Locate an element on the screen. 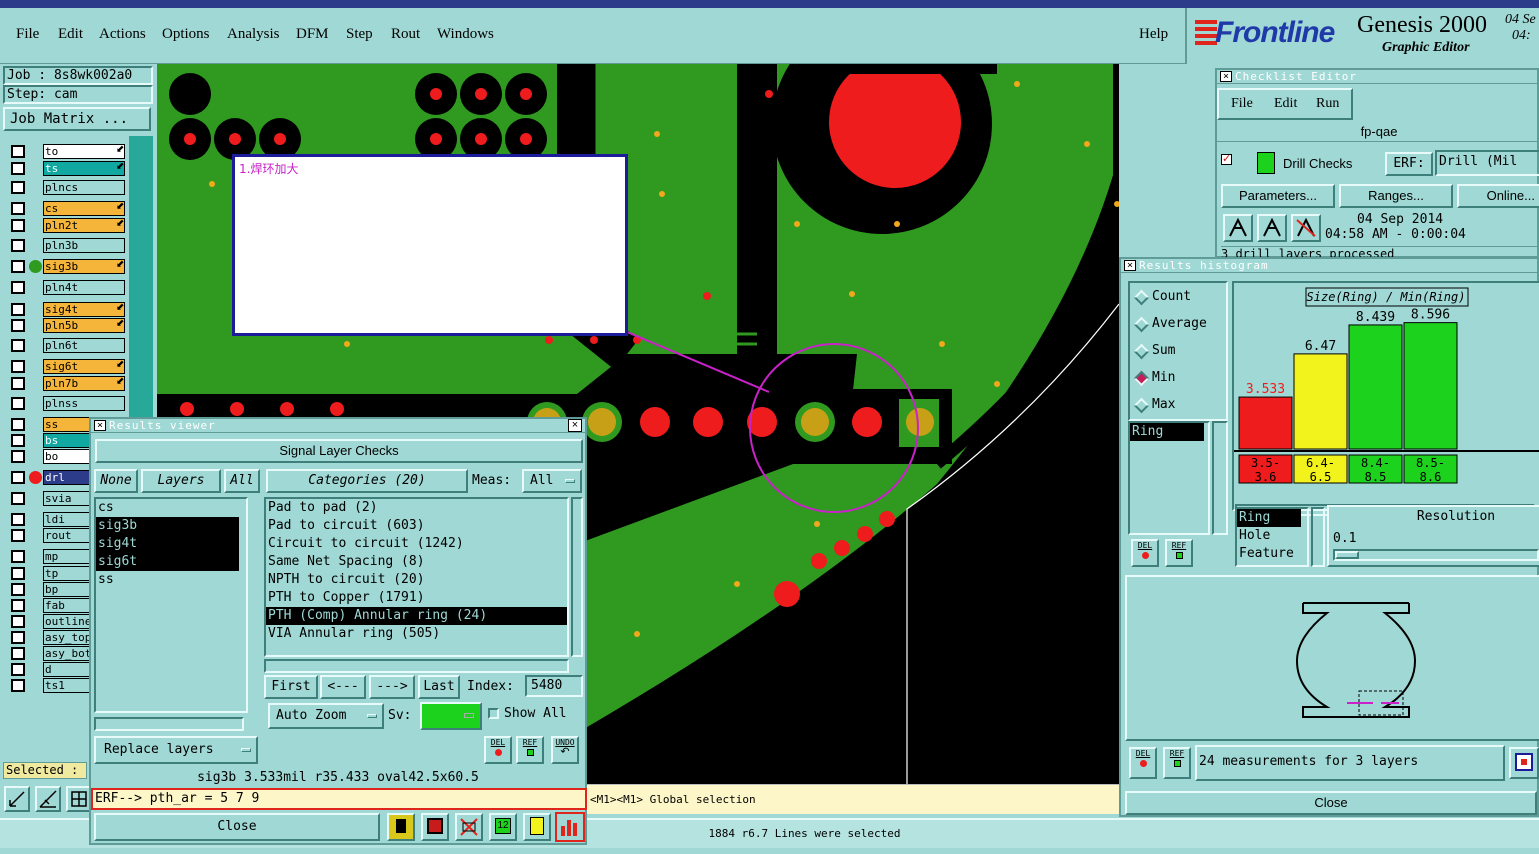 The width and height of the screenshot is (1539, 854). undo-button: UNDO ↶ is located at coordinates (565, 750).